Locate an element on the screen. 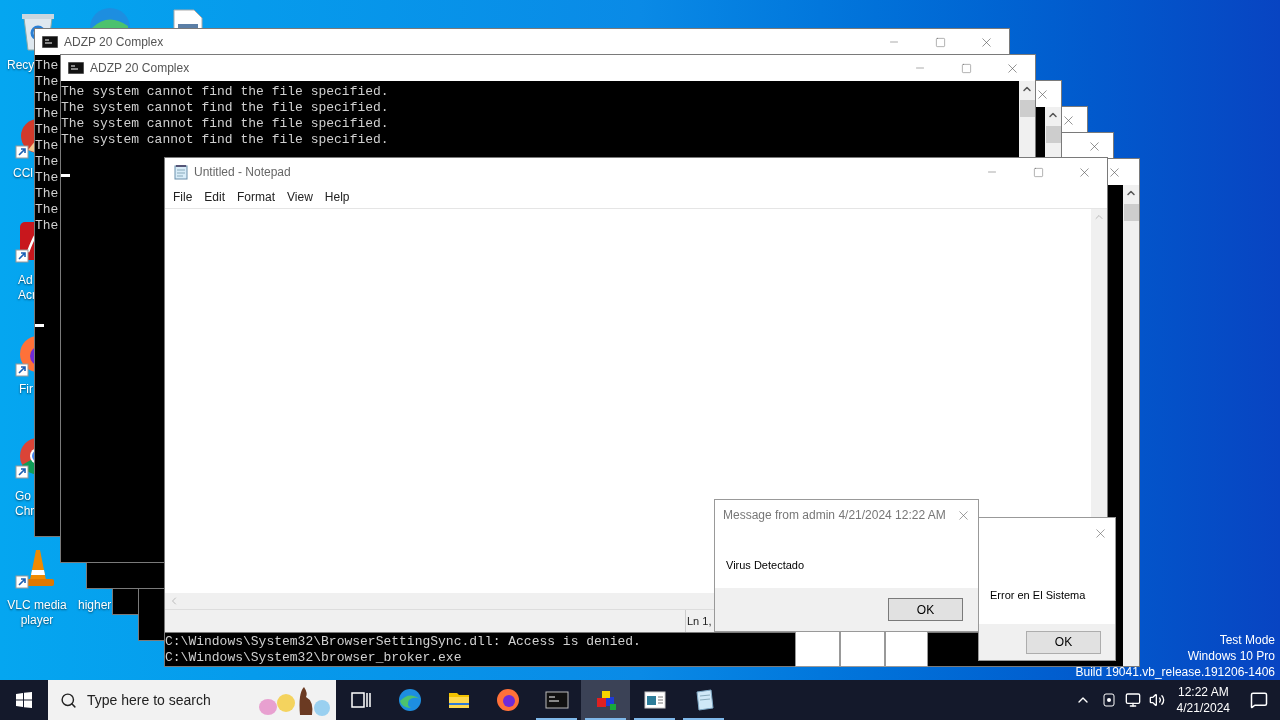 This screenshot has width=1280, height=720. icon-label: CCl is located at coordinates (23, 173).